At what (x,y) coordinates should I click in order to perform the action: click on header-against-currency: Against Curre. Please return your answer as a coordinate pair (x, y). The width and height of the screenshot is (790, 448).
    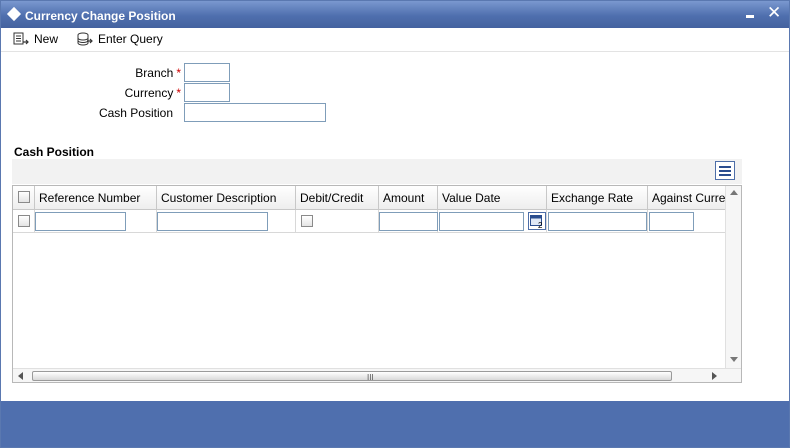
    Looking at the image, I should click on (686, 198).